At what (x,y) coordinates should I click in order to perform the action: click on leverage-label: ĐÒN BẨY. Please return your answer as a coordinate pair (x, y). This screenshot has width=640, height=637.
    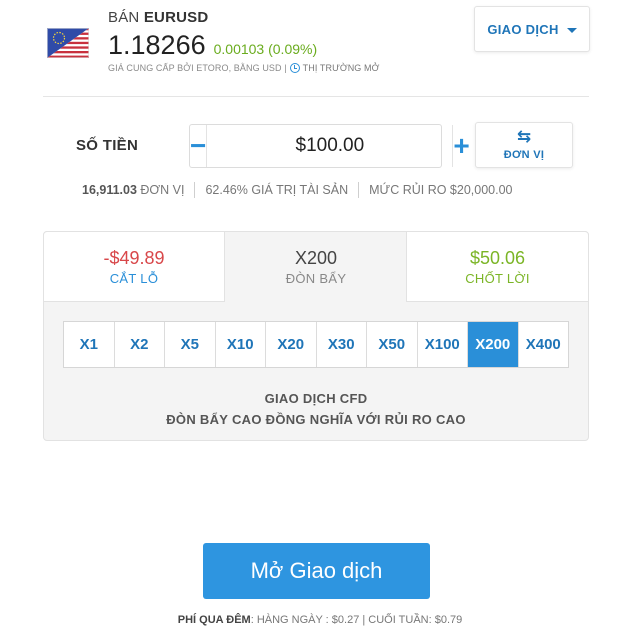
    Looking at the image, I should click on (316, 278).